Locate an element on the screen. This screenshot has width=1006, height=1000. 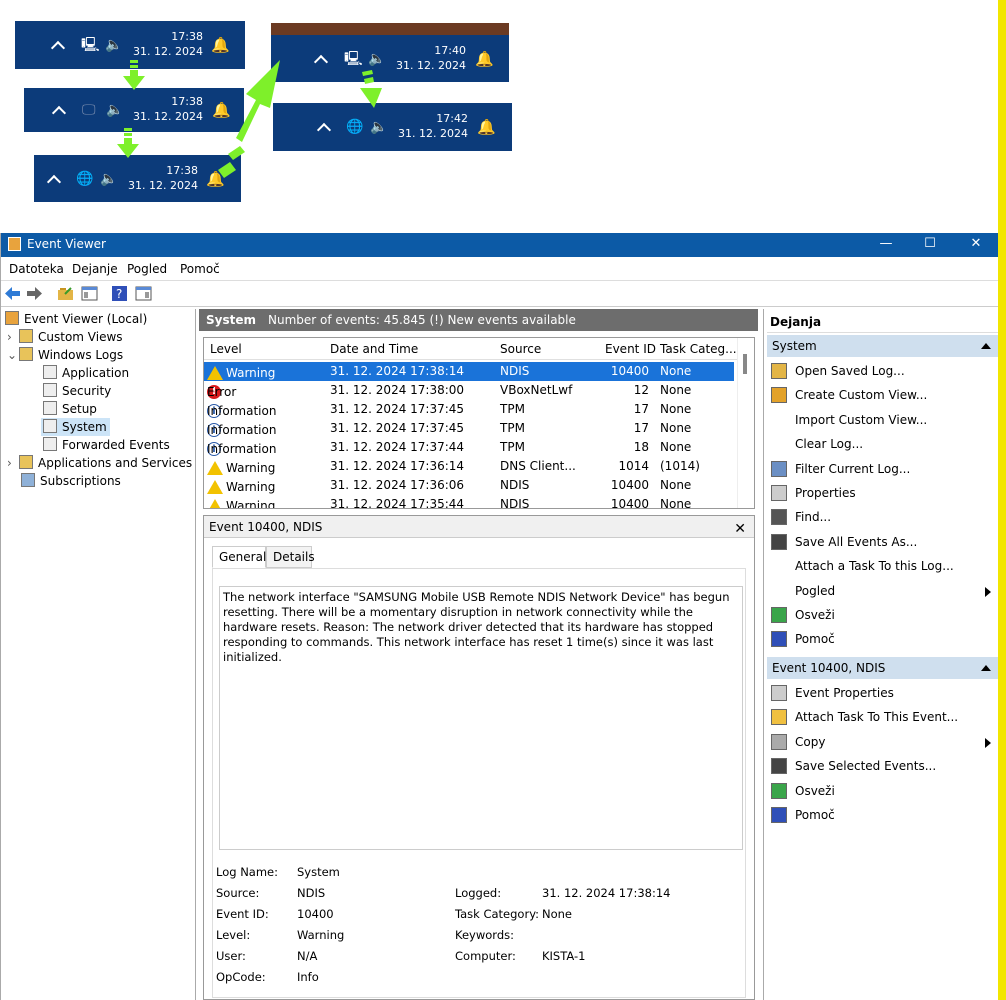
log-icon is located at coordinates (50, 426).